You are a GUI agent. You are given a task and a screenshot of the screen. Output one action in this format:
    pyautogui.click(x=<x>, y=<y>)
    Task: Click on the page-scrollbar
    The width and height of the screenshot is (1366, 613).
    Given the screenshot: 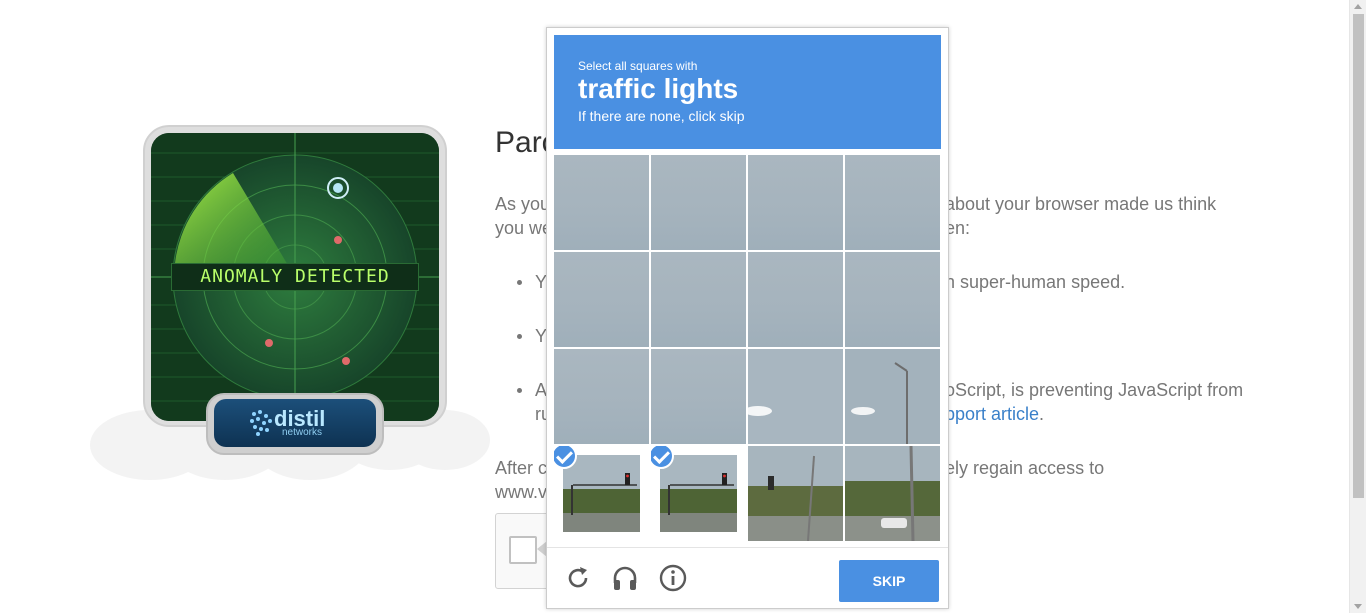 What is the action you would take?
    pyautogui.click(x=1357, y=306)
    